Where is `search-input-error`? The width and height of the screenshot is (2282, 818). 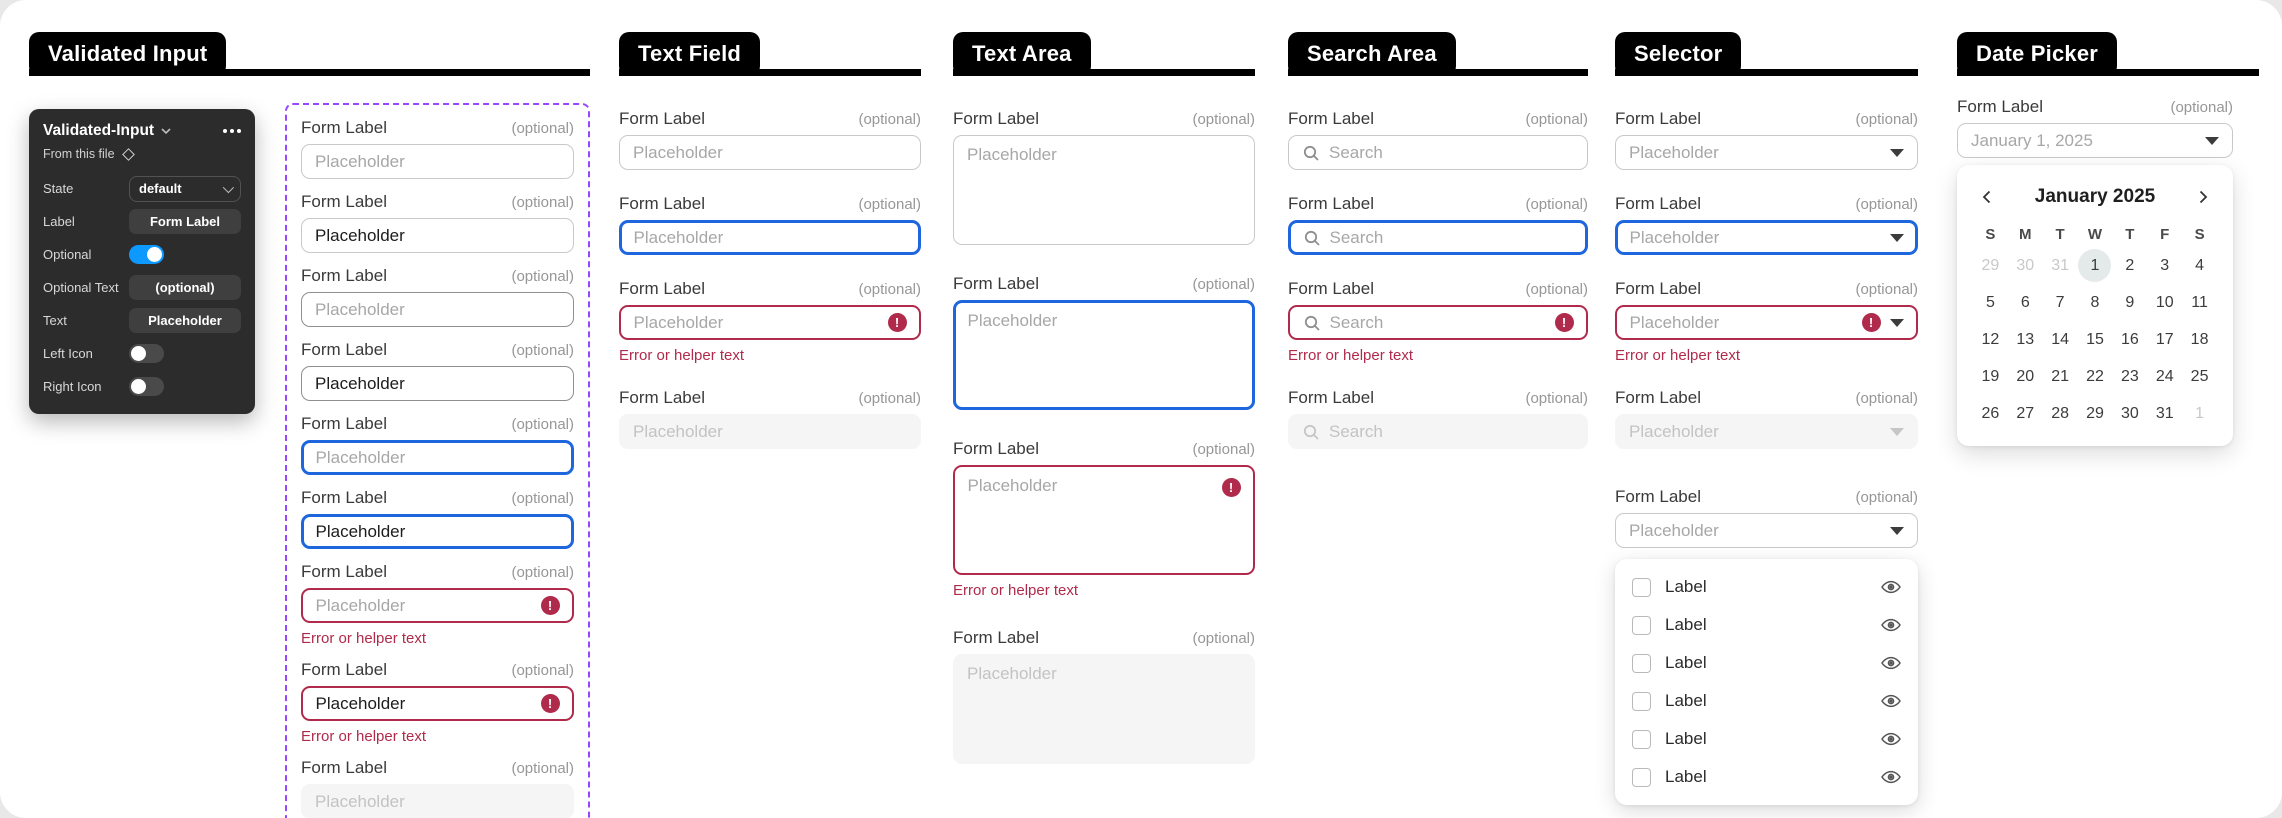 search-input-error is located at coordinates (1438, 322).